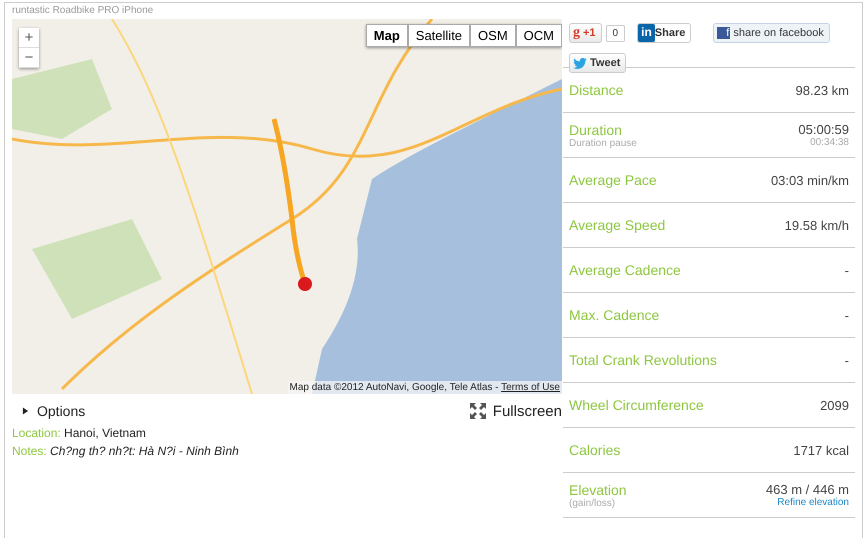  I want to click on stat-value: 03:03 min/km, so click(809, 180).